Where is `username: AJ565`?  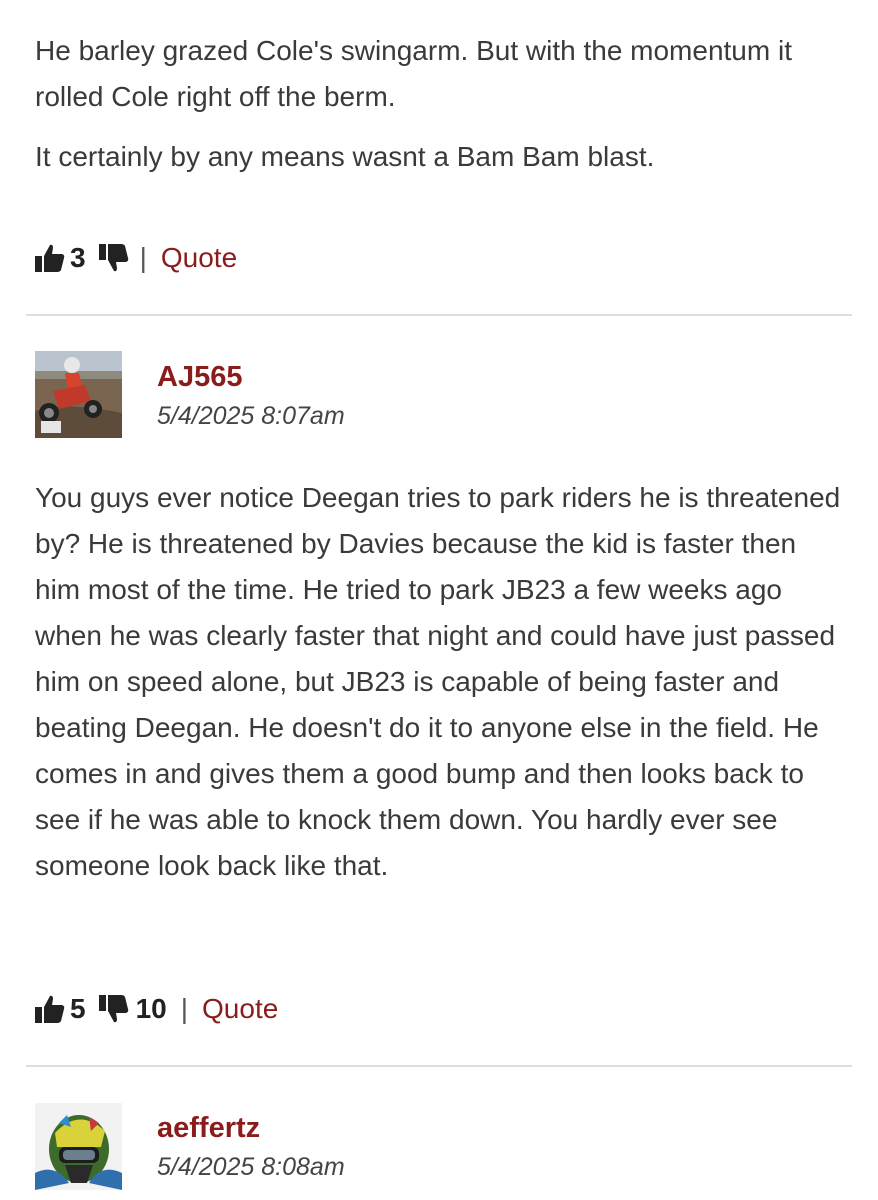
username: AJ565 is located at coordinates (199, 377).